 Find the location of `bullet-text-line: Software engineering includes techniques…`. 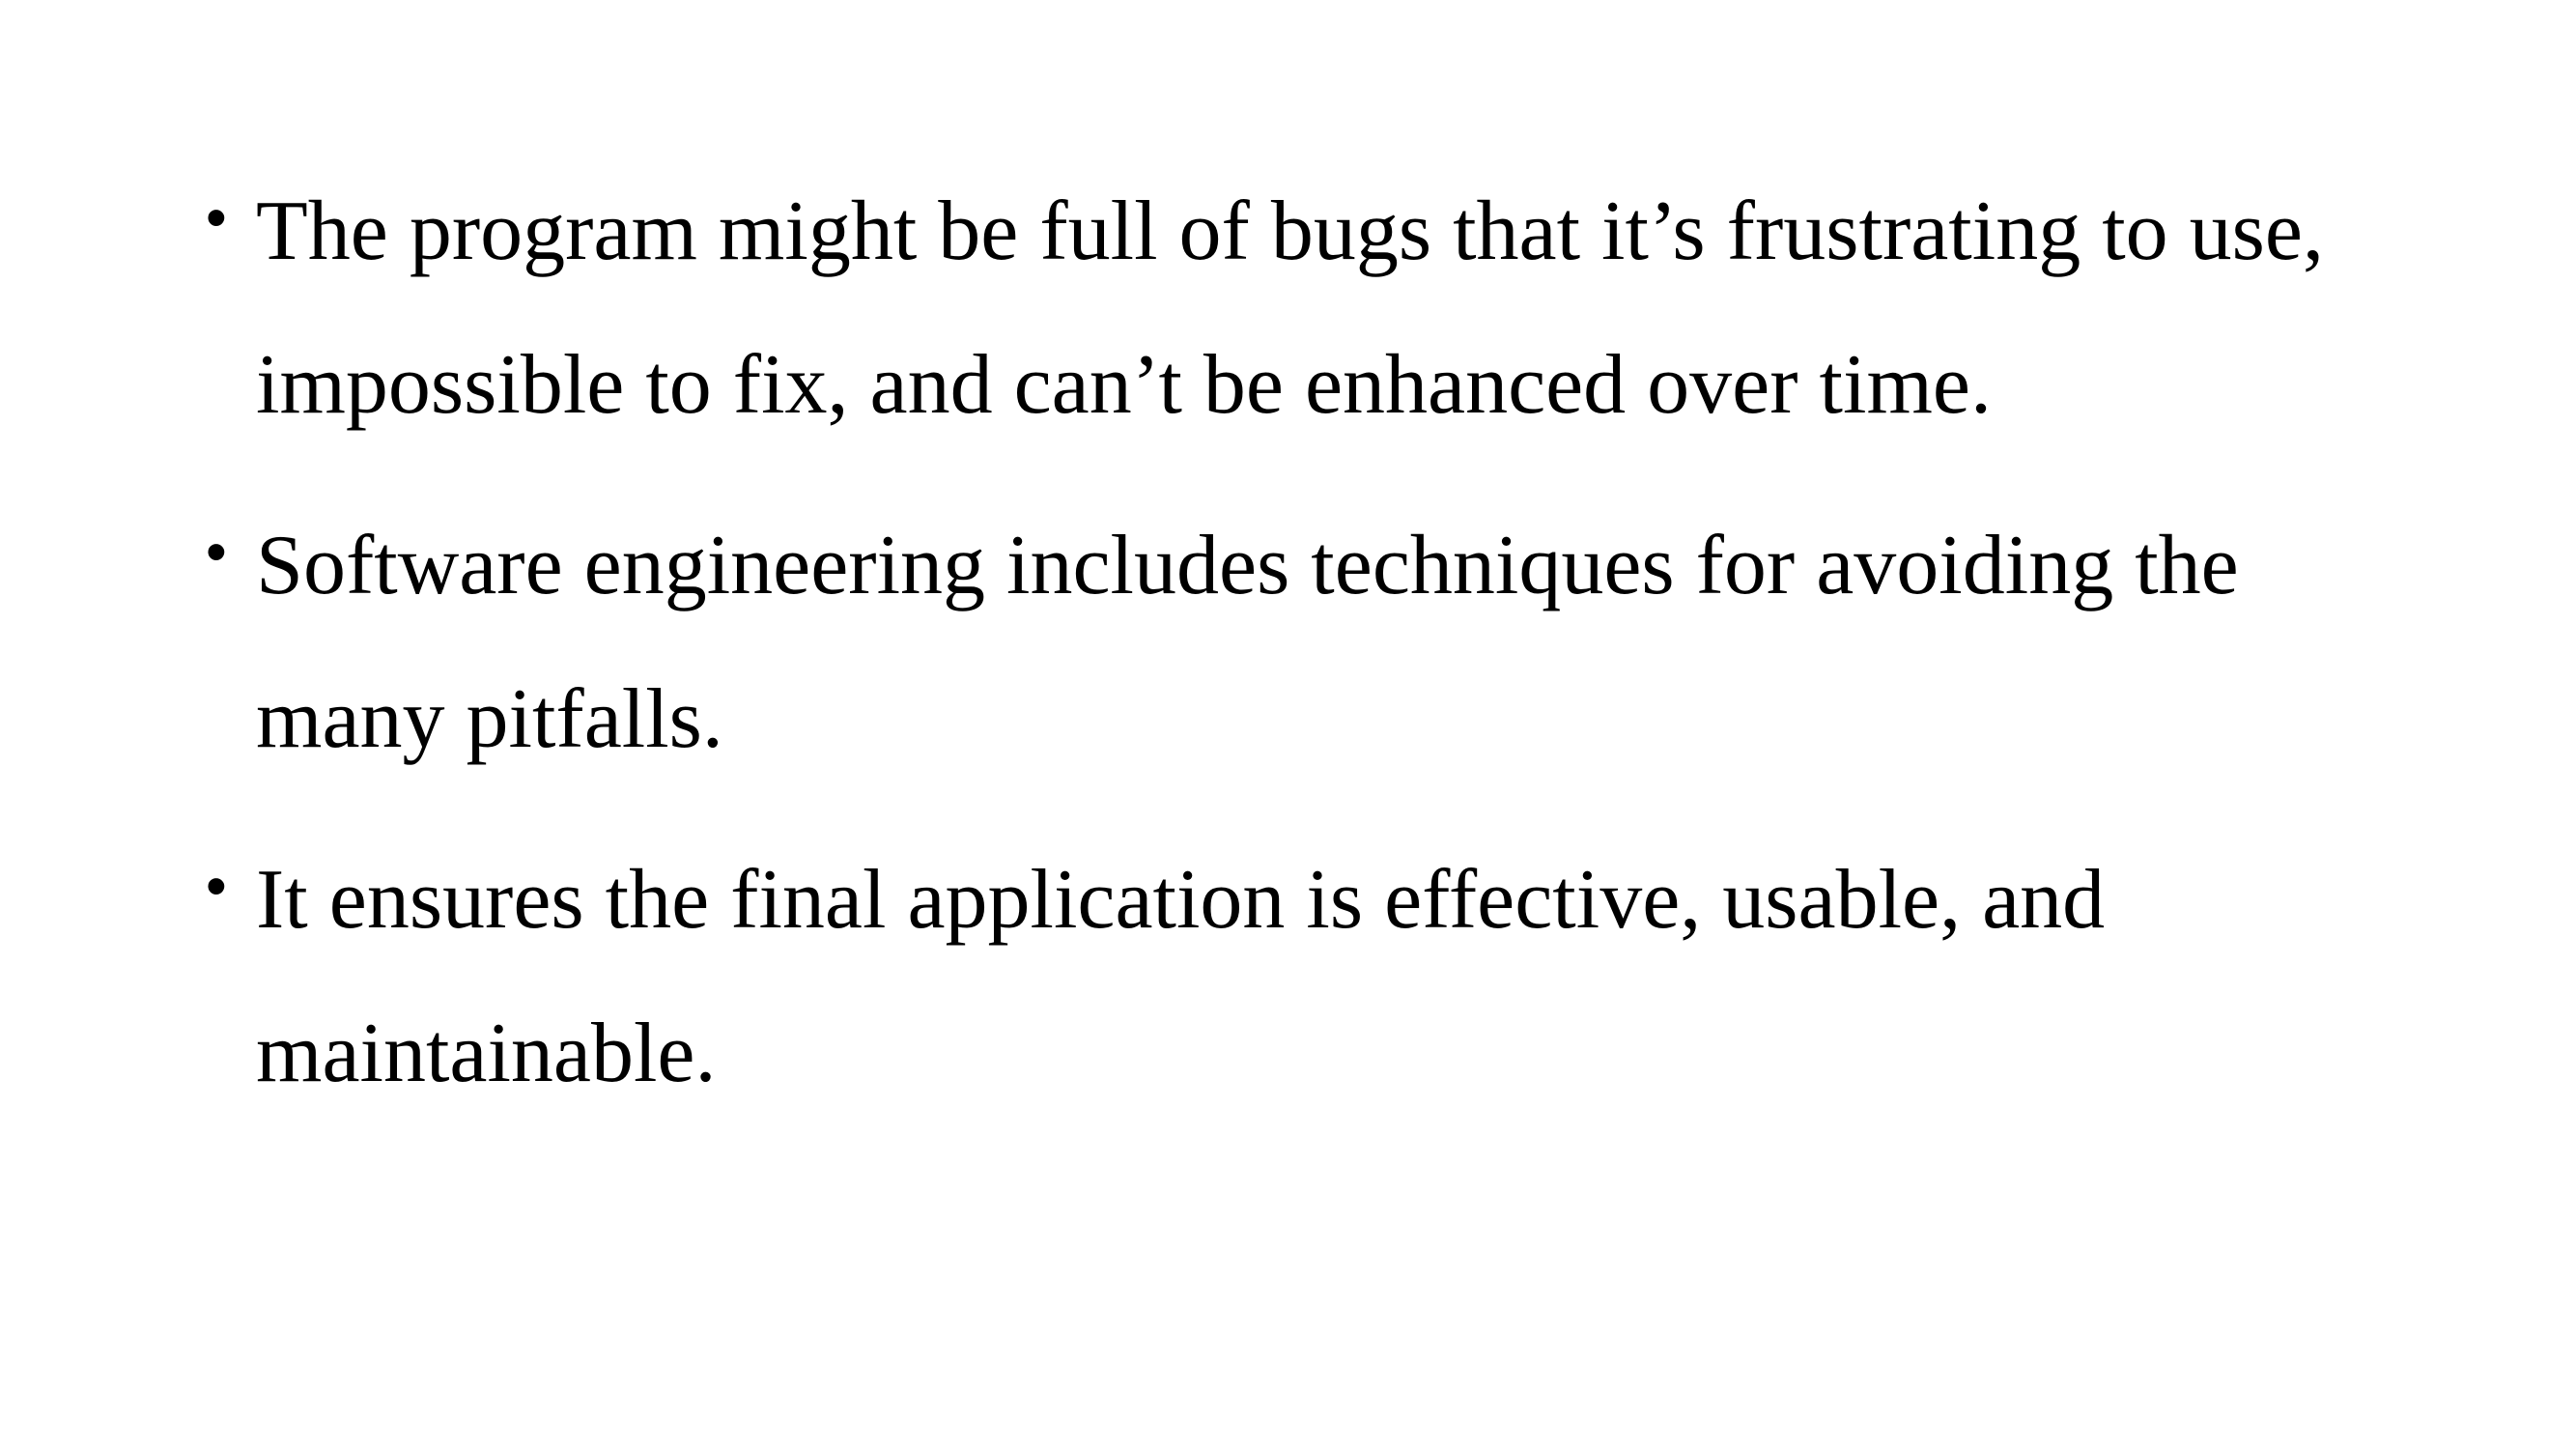

bullet-text-line: Software engineering includes techniques… is located at coordinates (1247, 565).